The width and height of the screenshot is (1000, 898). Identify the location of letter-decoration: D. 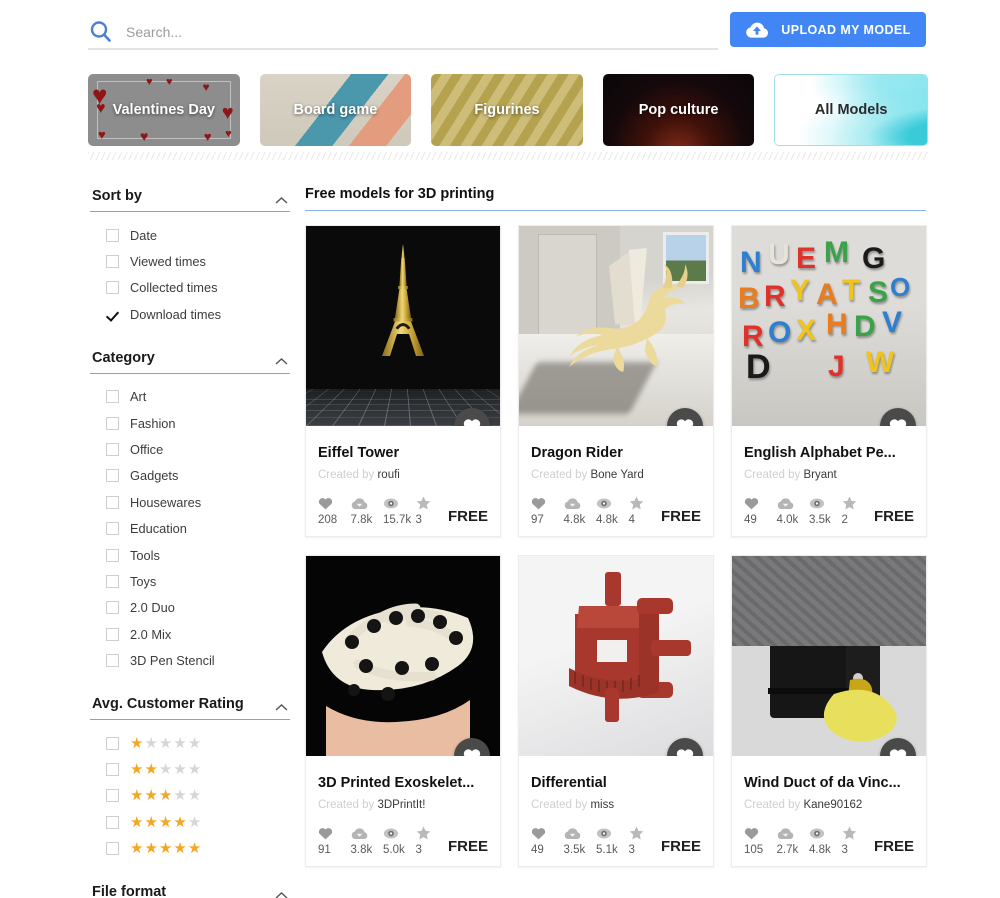
(758, 367).